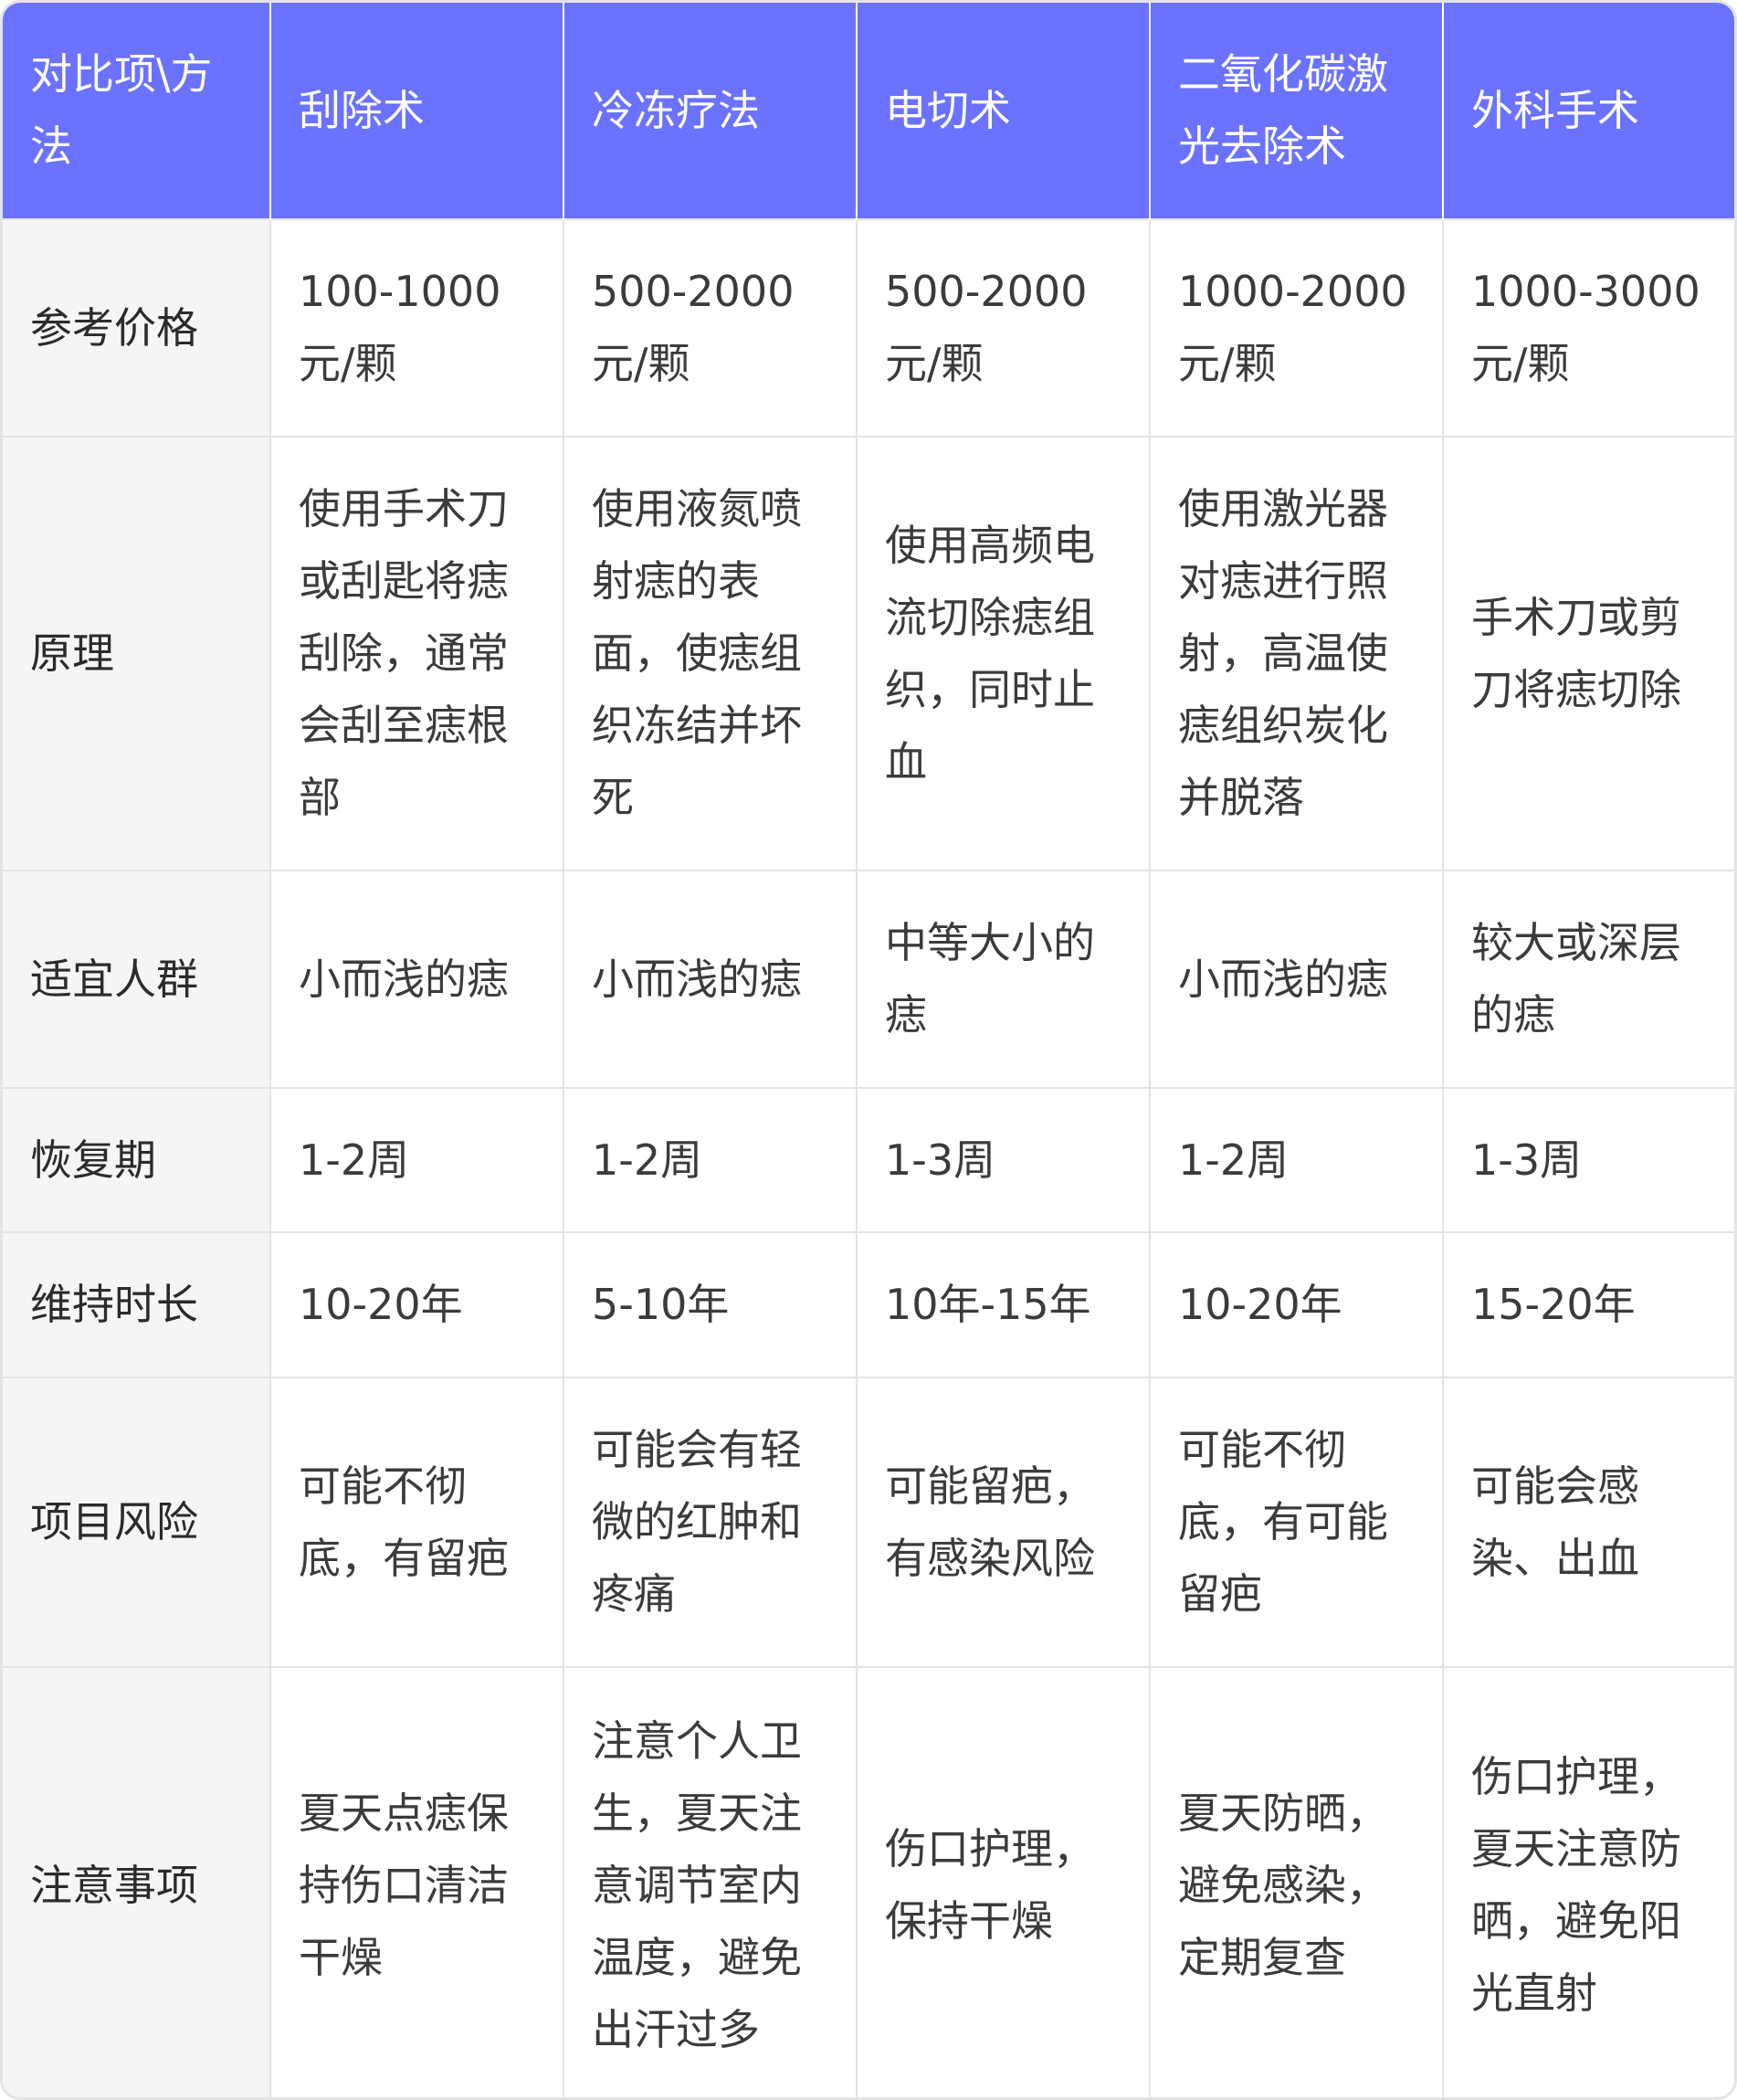  What do you see at coordinates (710, 1522) in the screenshot?
I see `table-cell: 可能会有轻微的红肿和疼痛` at bounding box center [710, 1522].